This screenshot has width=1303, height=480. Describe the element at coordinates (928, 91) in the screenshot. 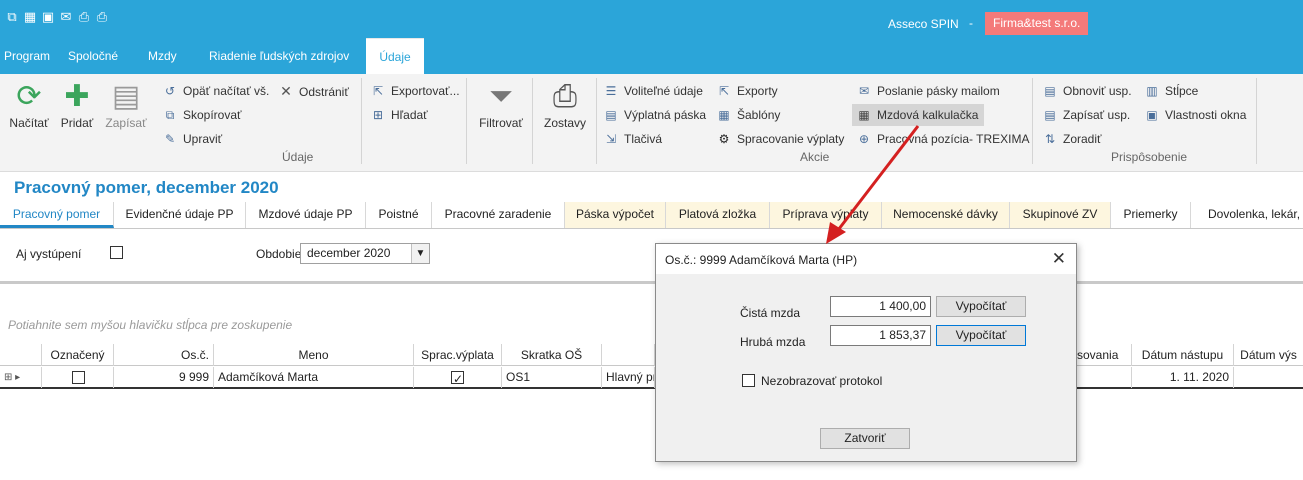

I see `send-payslip-button: ✉ Poslanie pásky mailom` at that location.